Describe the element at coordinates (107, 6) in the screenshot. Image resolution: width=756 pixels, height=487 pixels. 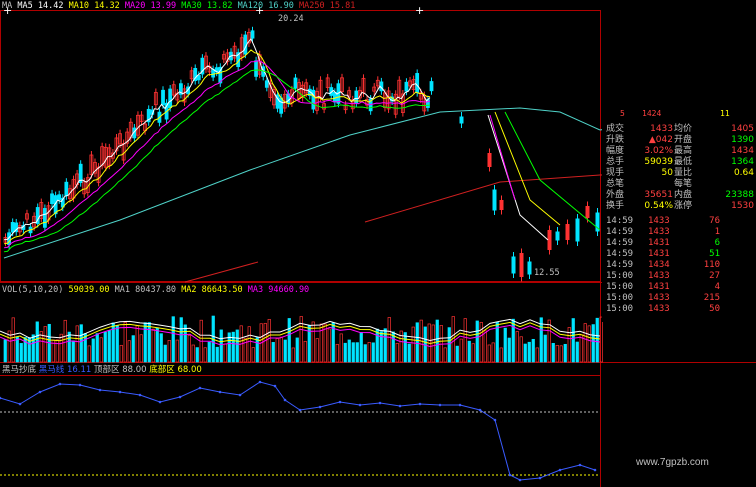
I see `ma10-value: 14.32` at that location.